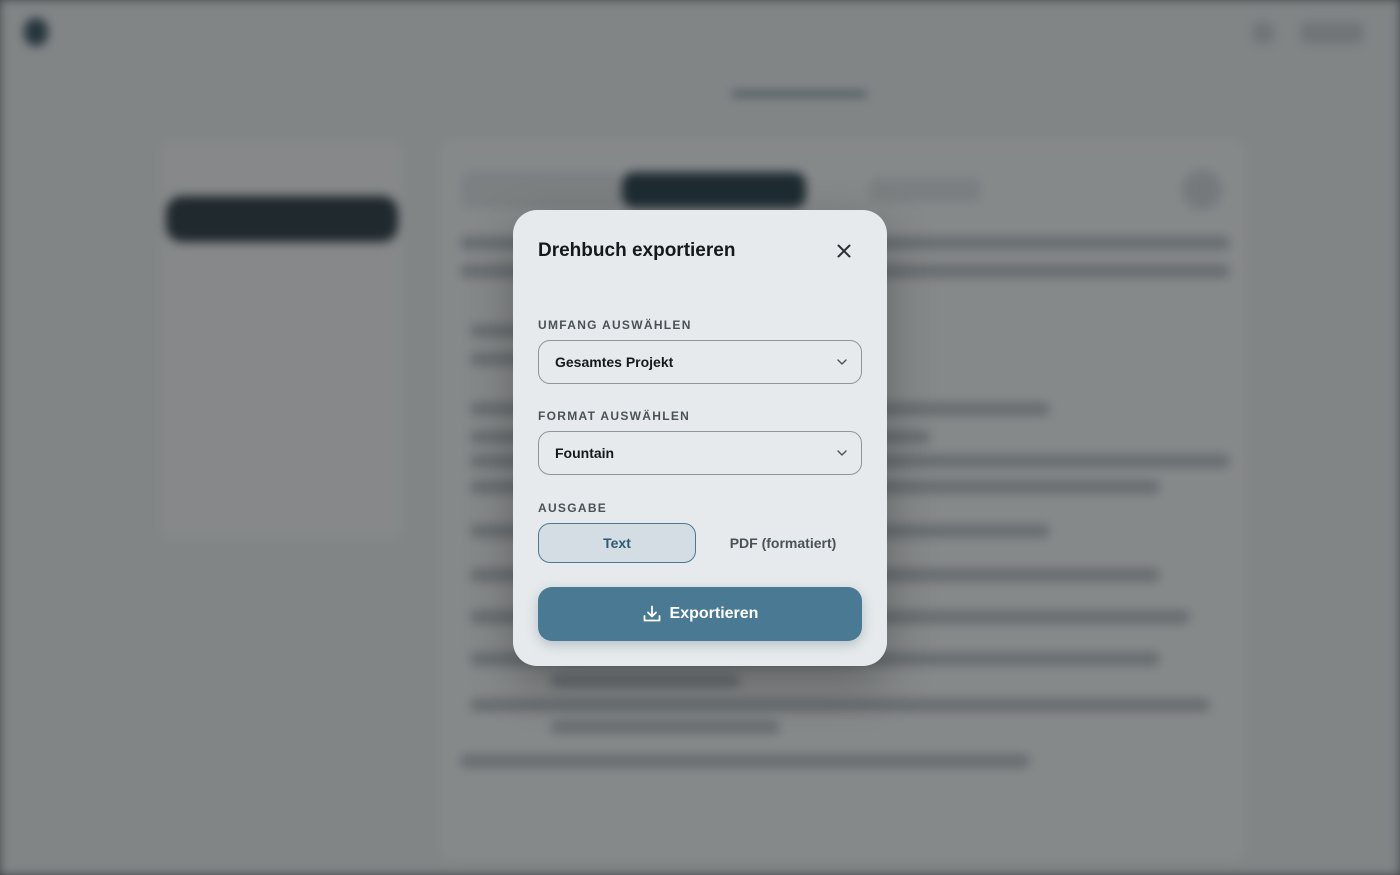 The width and height of the screenshot is (1400, 875). What do you see at coordinates (617, 543) in the screenshot?
I see `output-option-text: Text` at bounding box center [617, 543].